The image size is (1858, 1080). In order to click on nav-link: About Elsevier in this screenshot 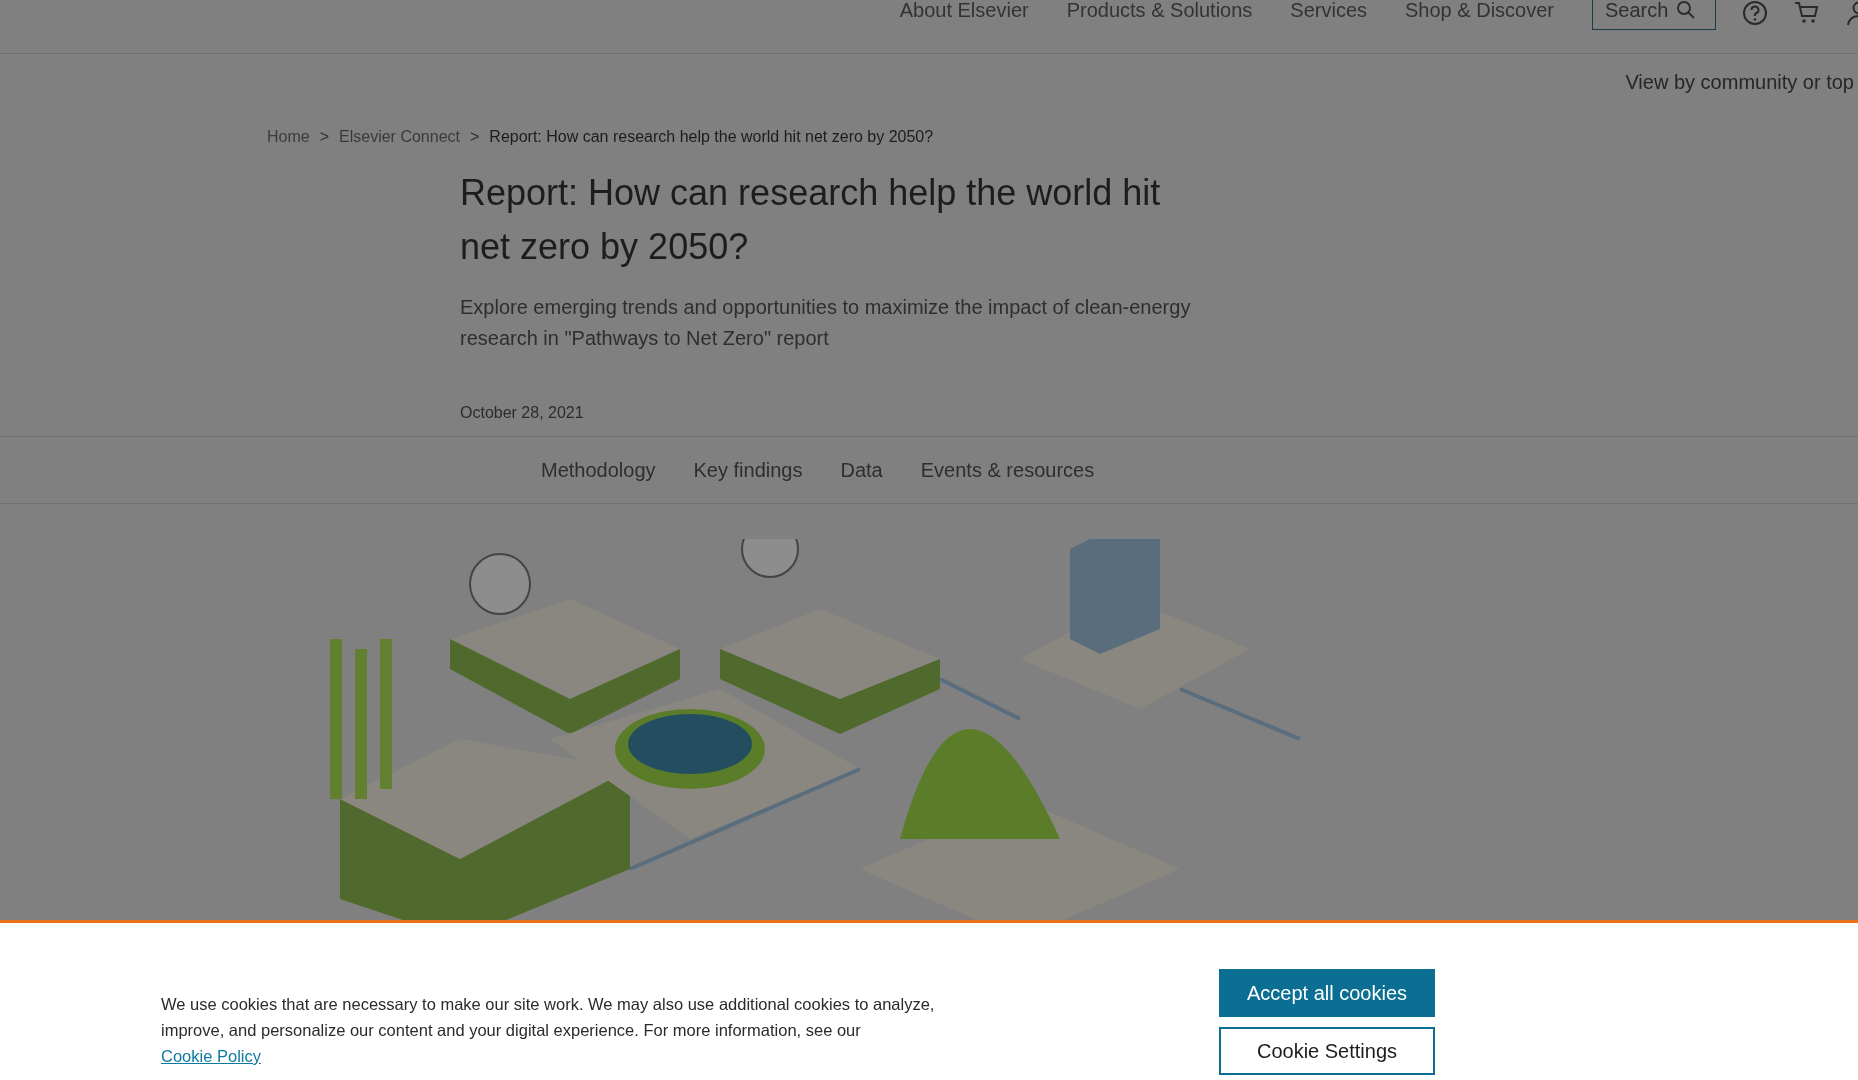, I will do `click(964, 13)`.